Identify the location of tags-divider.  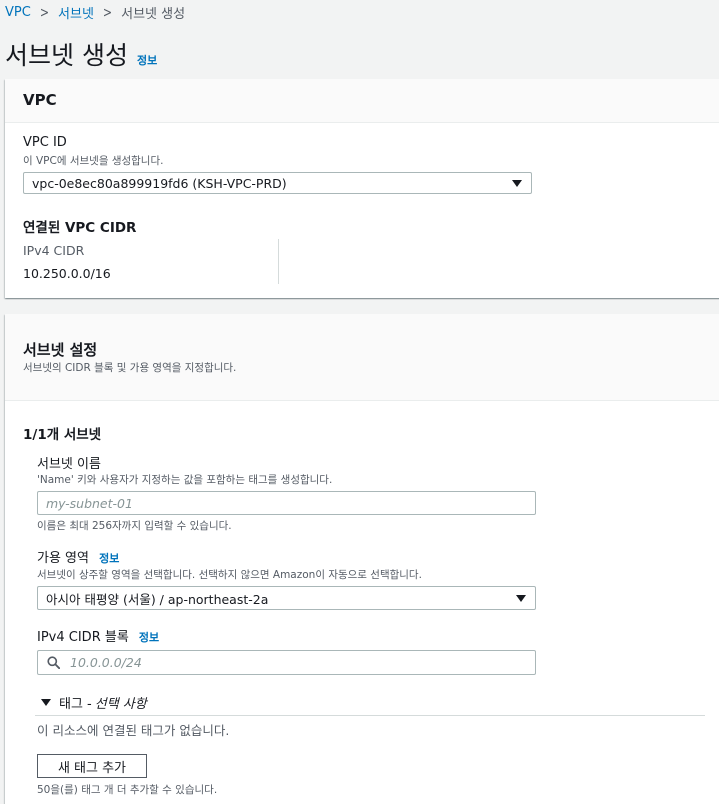
(370, 715).